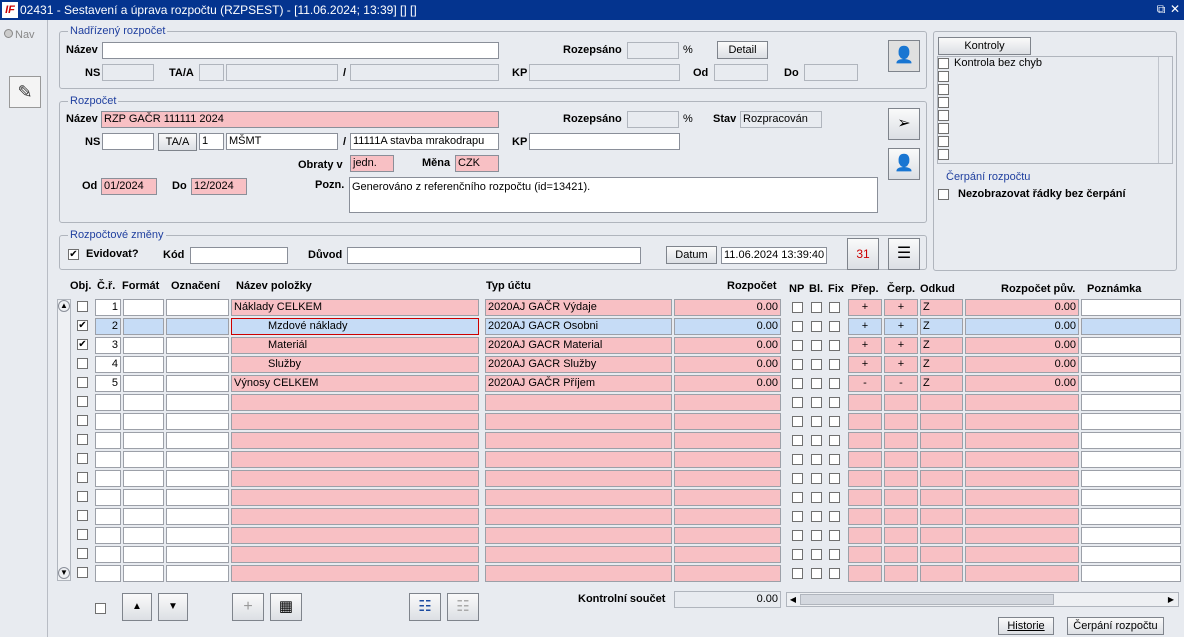 This screenshot has width=1184, height=637. Describe the element at coordinates (1161, 9) in the screenshot. I see `restore-window-icon: ⧉` at that location.